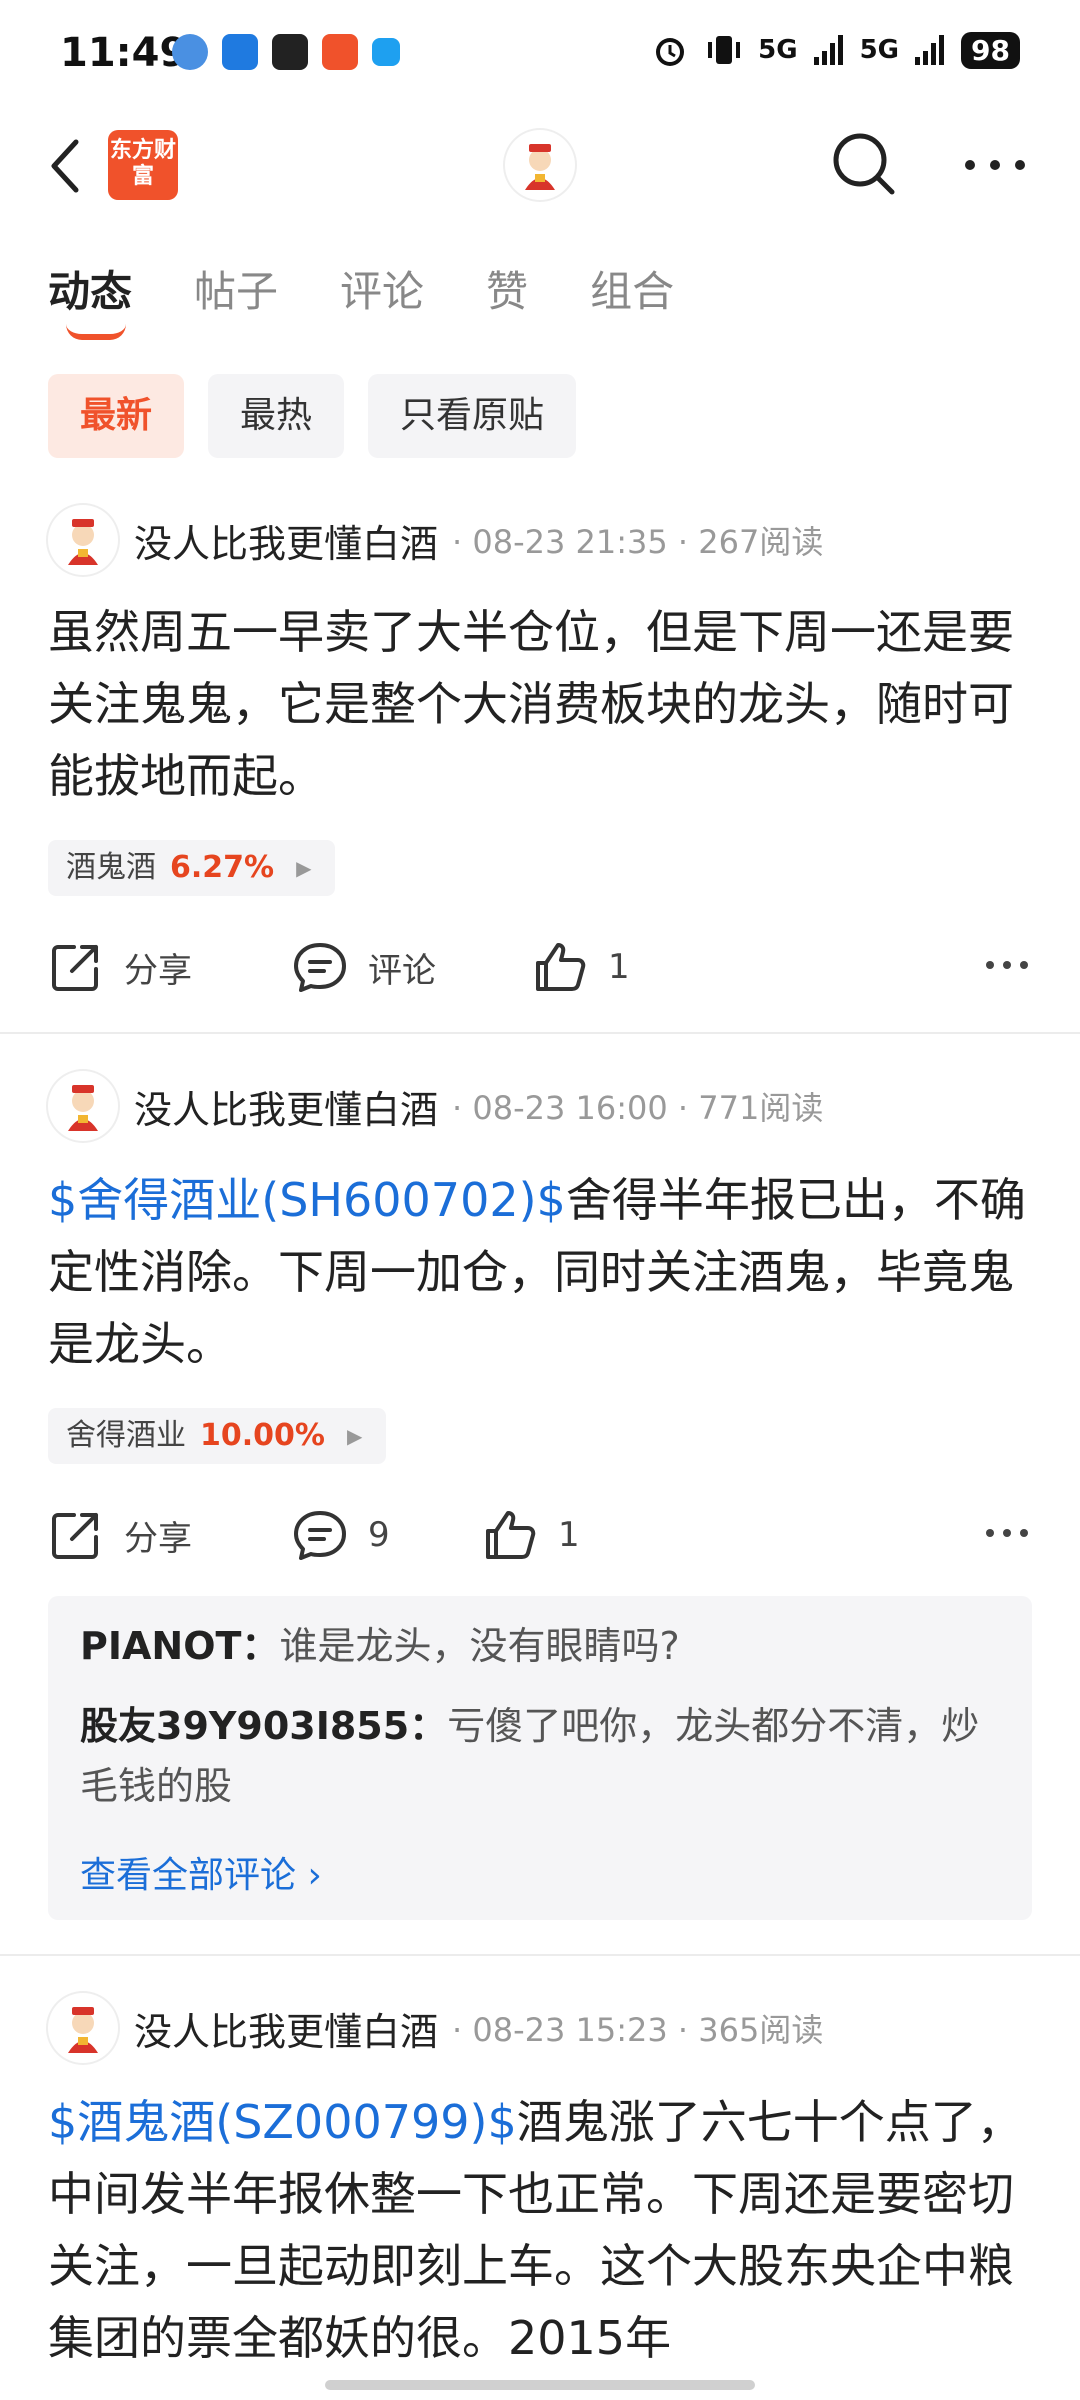 The image size is (1080, 2400). I want to click on comment-label: 评论, so click(402, 970).